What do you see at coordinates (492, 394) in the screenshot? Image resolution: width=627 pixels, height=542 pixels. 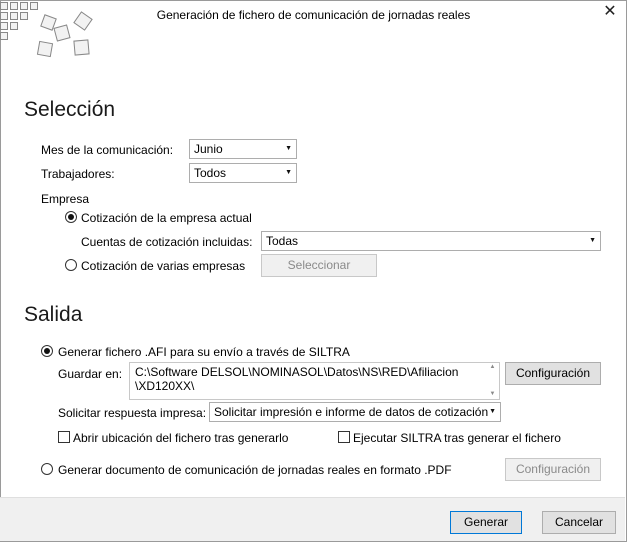 I see `scroll-down-icon: ▼` at bounding box center [492, 394].